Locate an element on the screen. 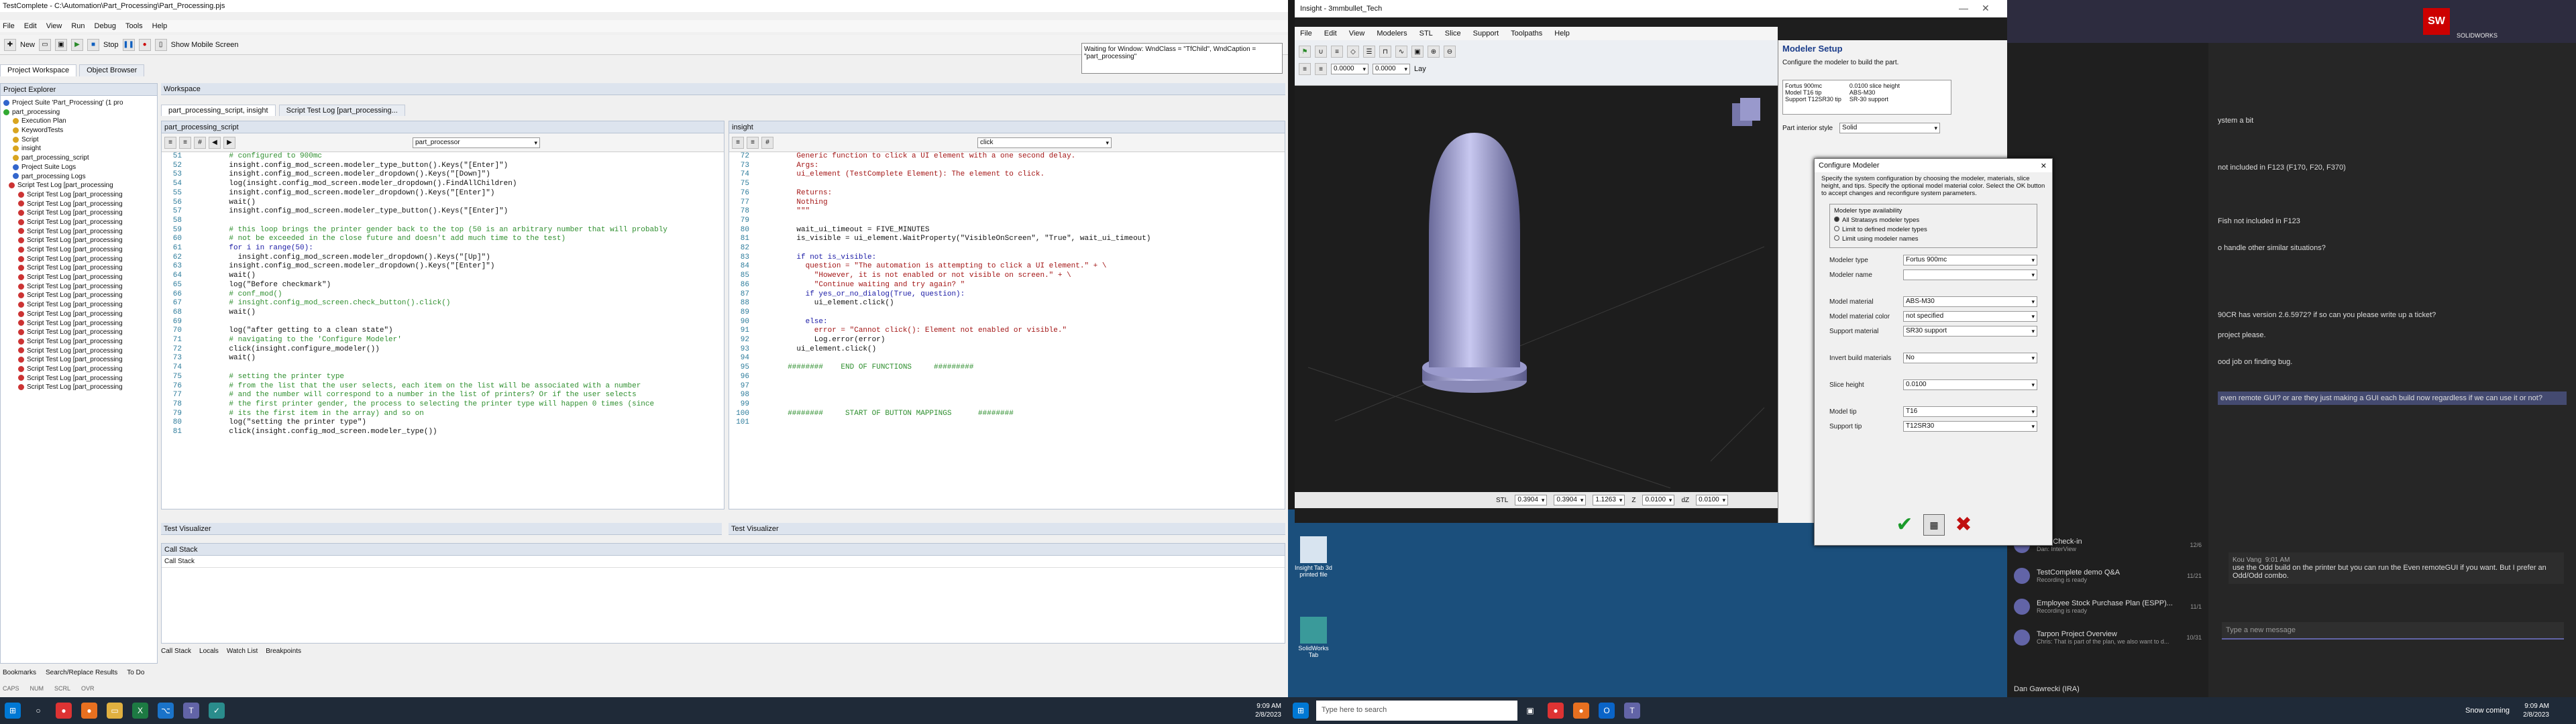  insight-3d-viewport is located at coordinates (1536, 289).